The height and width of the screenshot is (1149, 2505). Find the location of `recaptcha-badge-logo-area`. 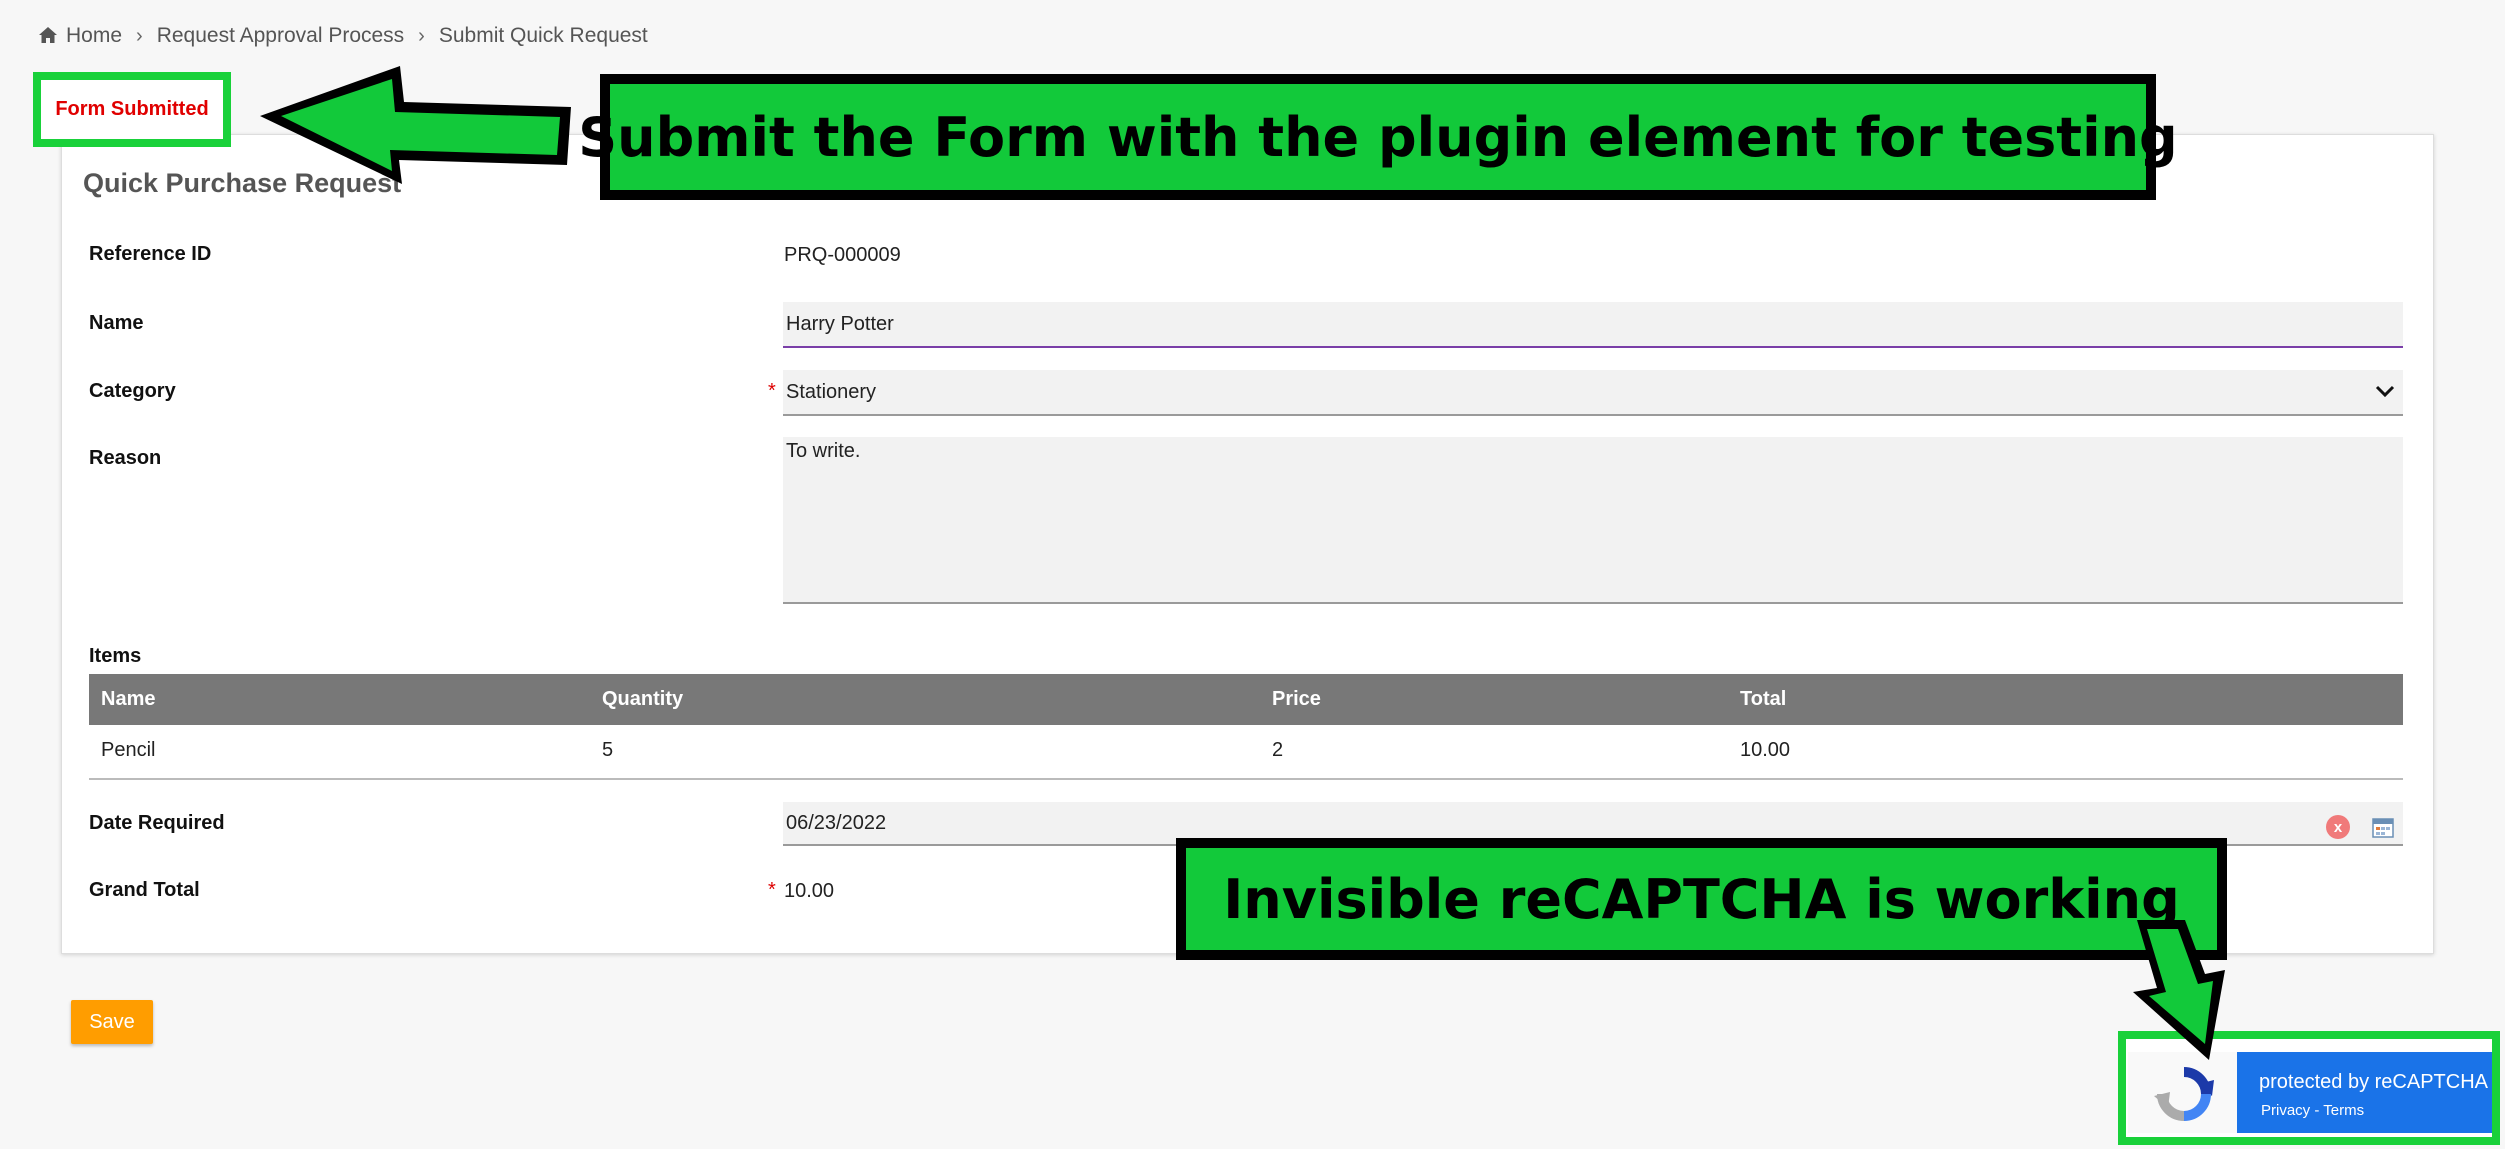

recaptcha-badge-logo-area is located at coordinates (2183, 1092).